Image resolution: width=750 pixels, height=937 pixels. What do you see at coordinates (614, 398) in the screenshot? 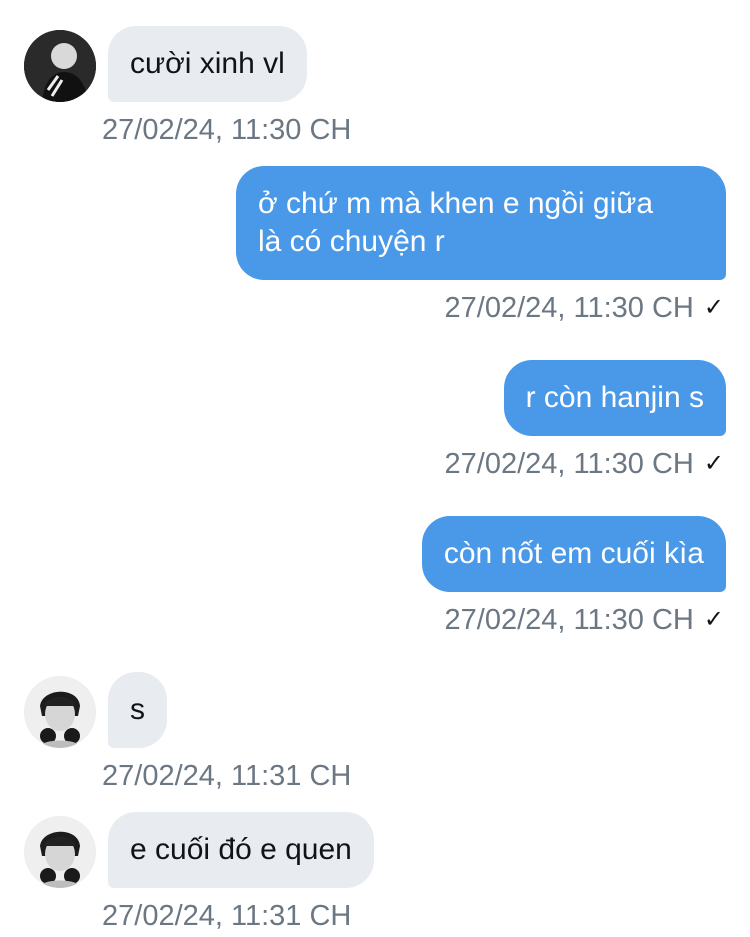
I see `message-bubble-outgoing: r còn hanjin s` at bounding box center [614, 398].